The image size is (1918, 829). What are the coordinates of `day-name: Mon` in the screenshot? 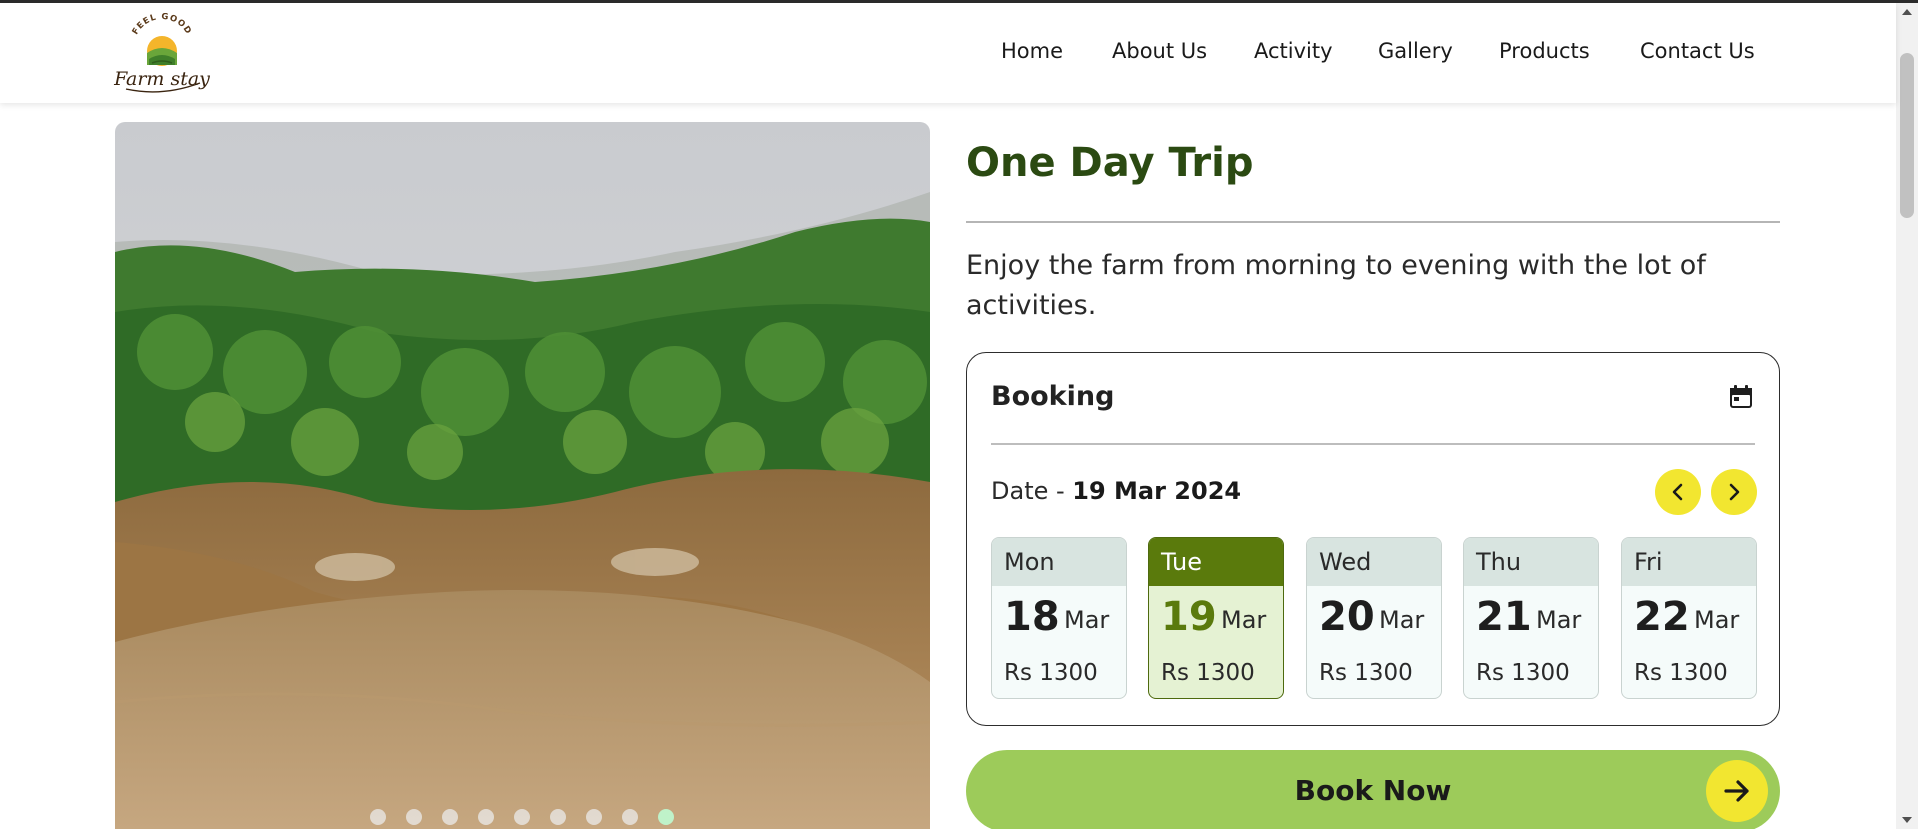 It's located at (1059, 562).